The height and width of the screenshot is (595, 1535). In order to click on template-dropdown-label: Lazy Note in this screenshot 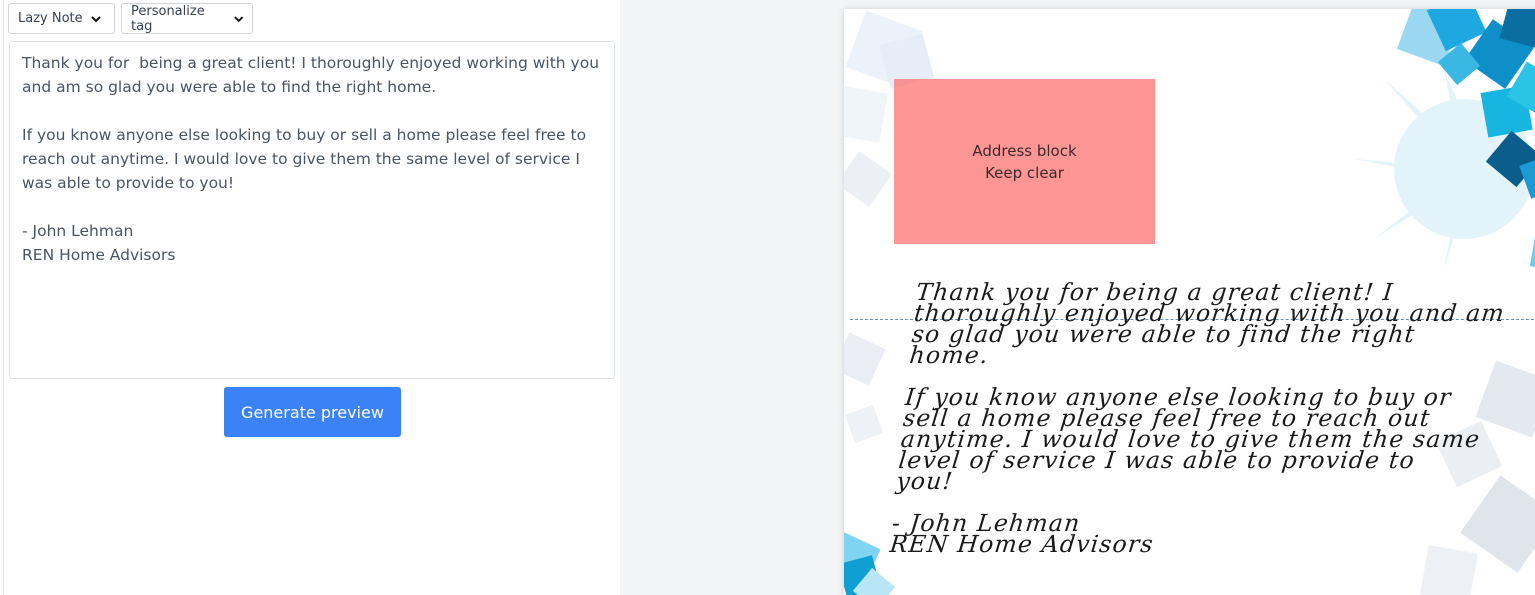, I will do `click(50, 18)`.